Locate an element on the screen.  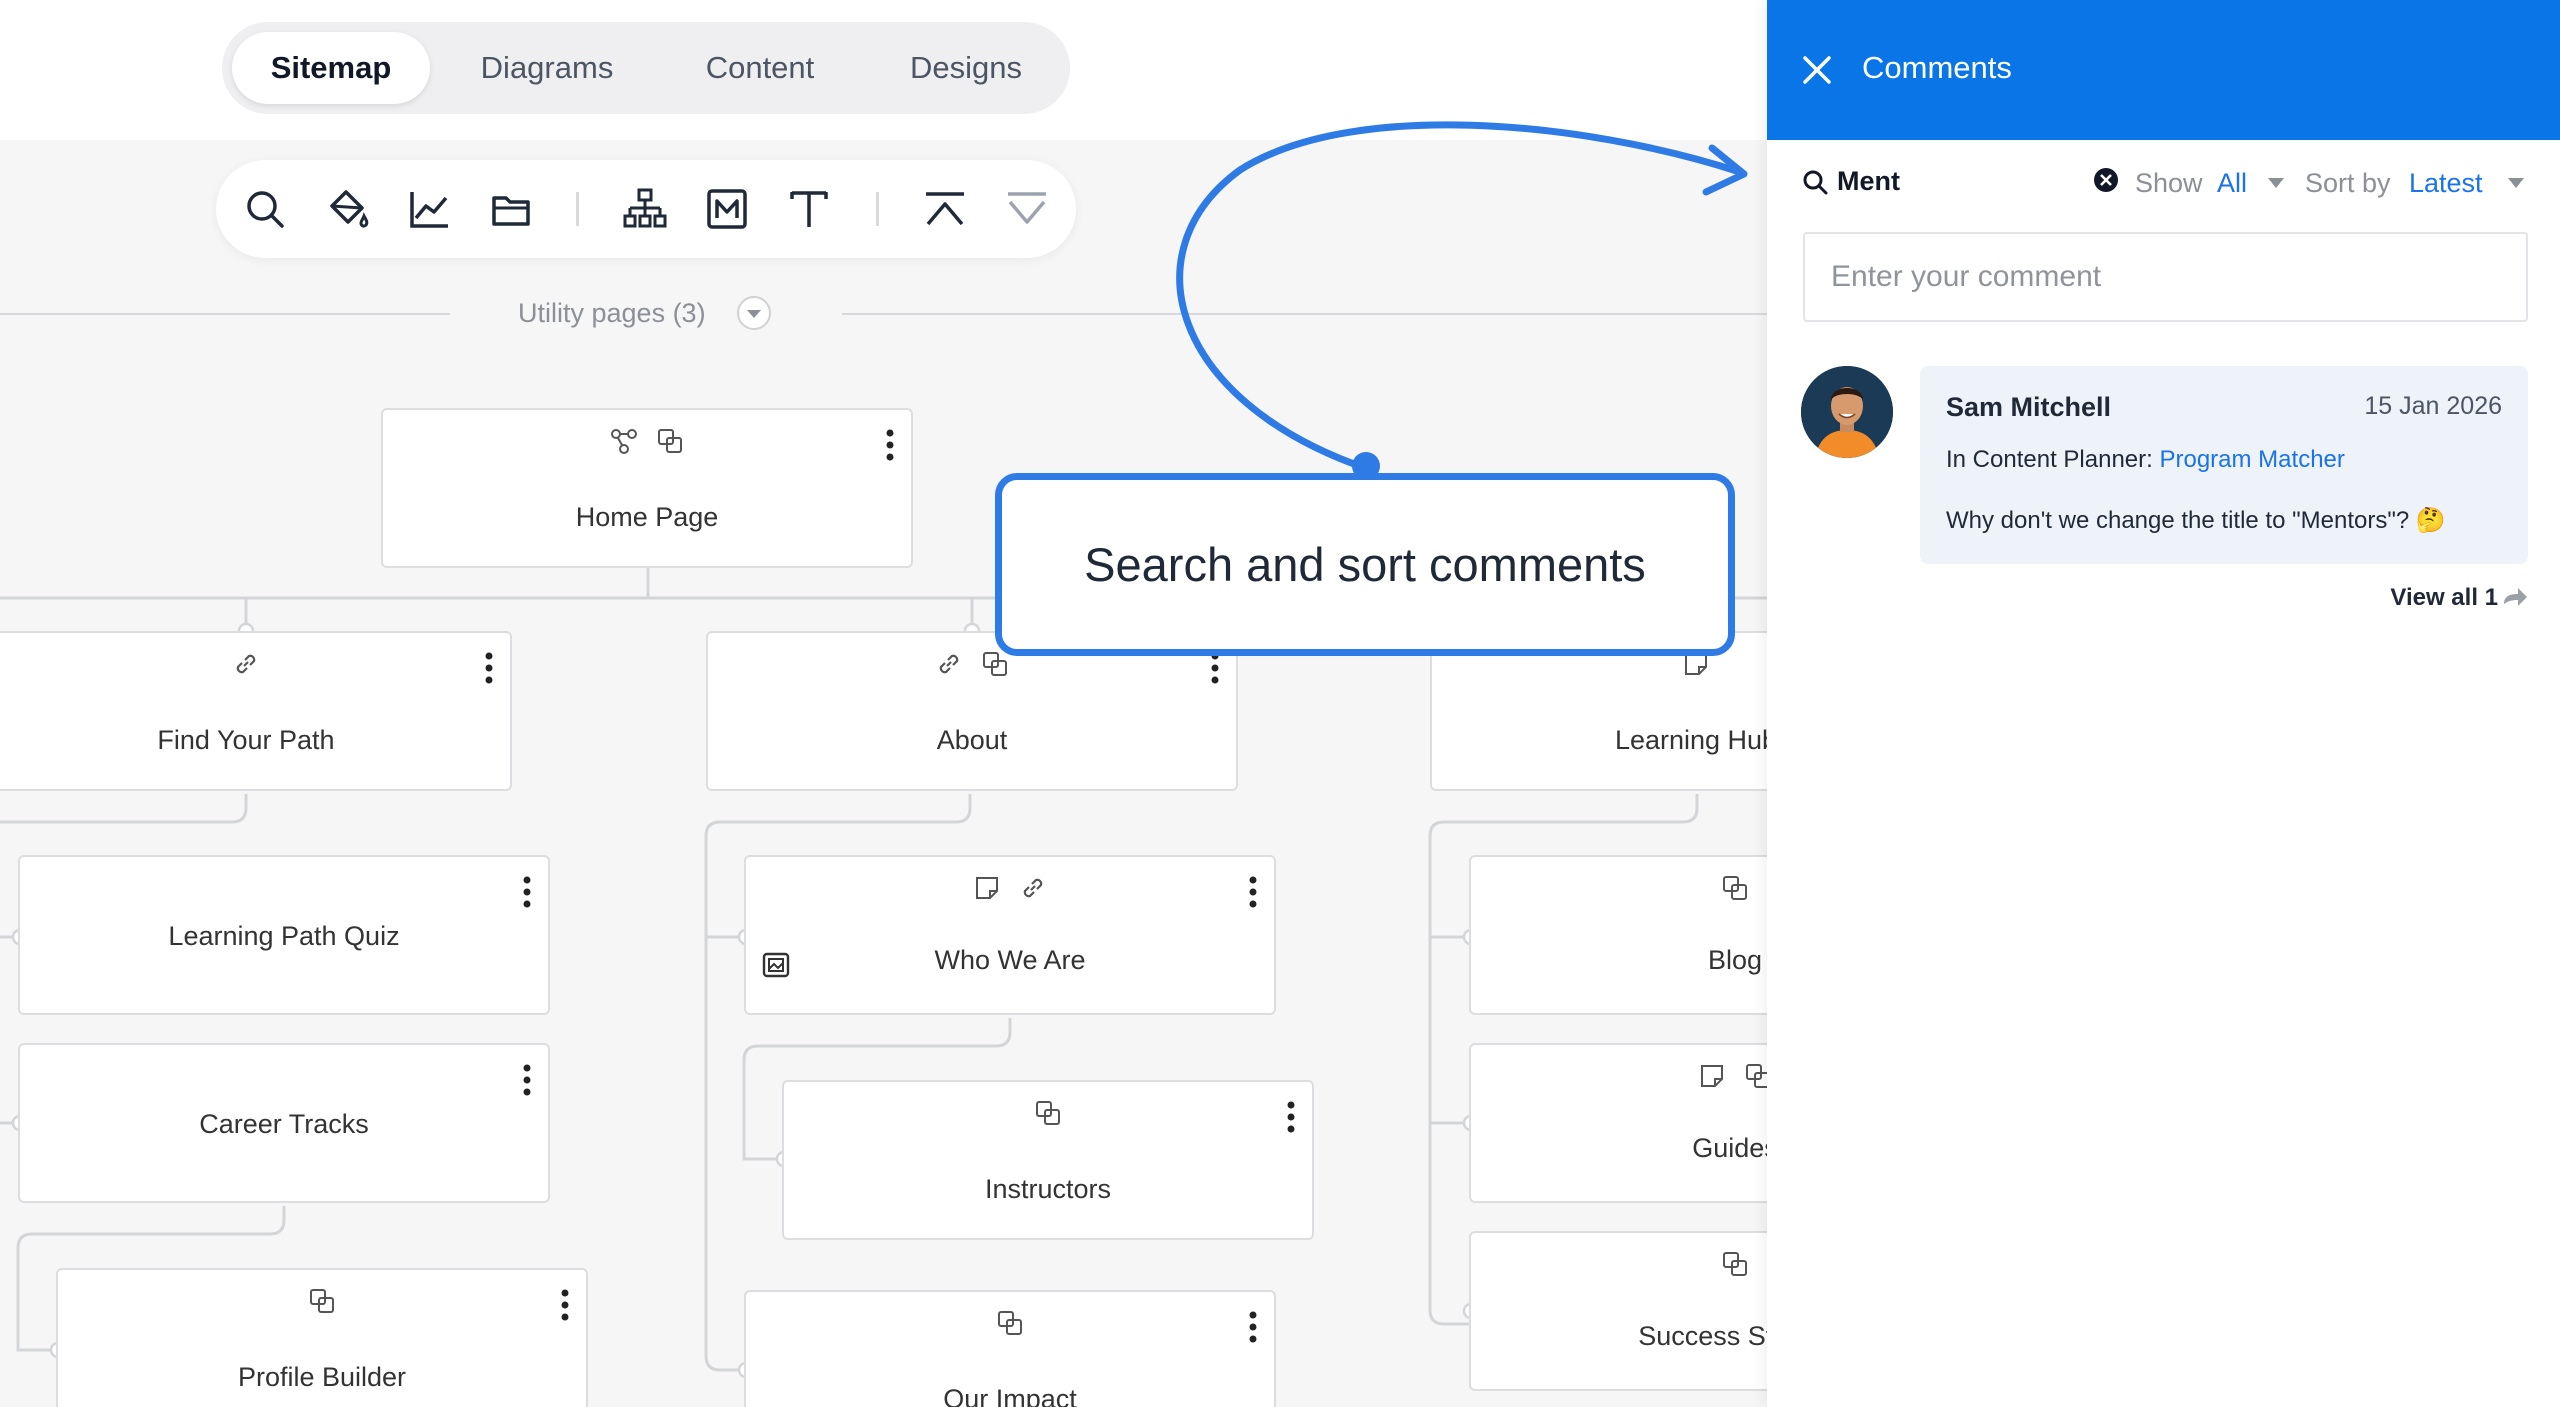
node-label: Learning Hub is located at coordinates (1690, 740).